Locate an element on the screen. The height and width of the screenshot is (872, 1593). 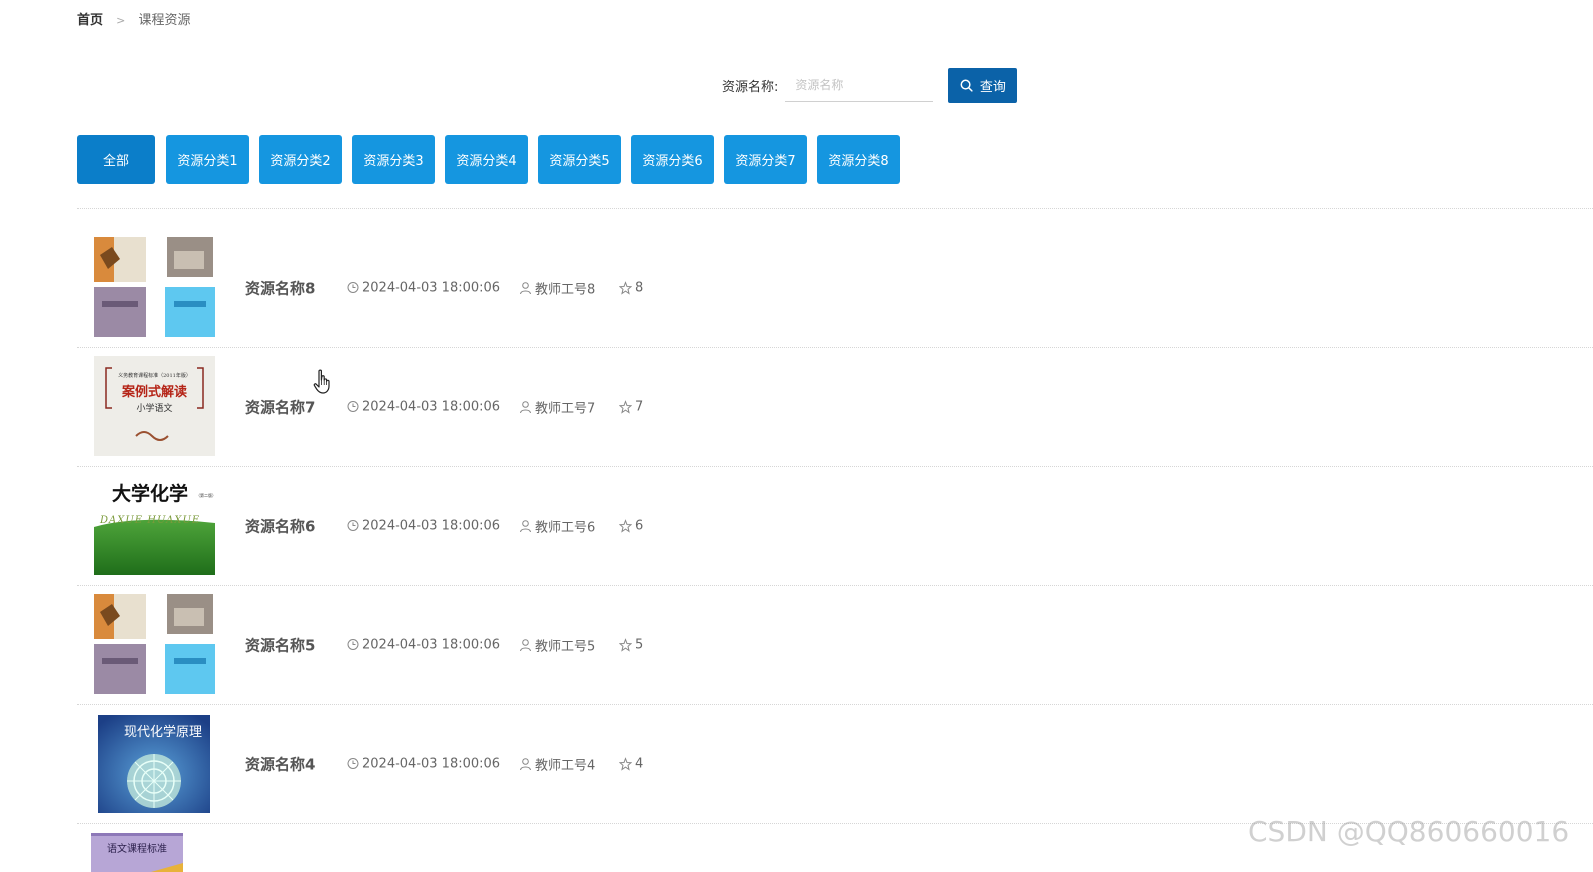
resource-likes: 8 is located at coordinates (631, 287).